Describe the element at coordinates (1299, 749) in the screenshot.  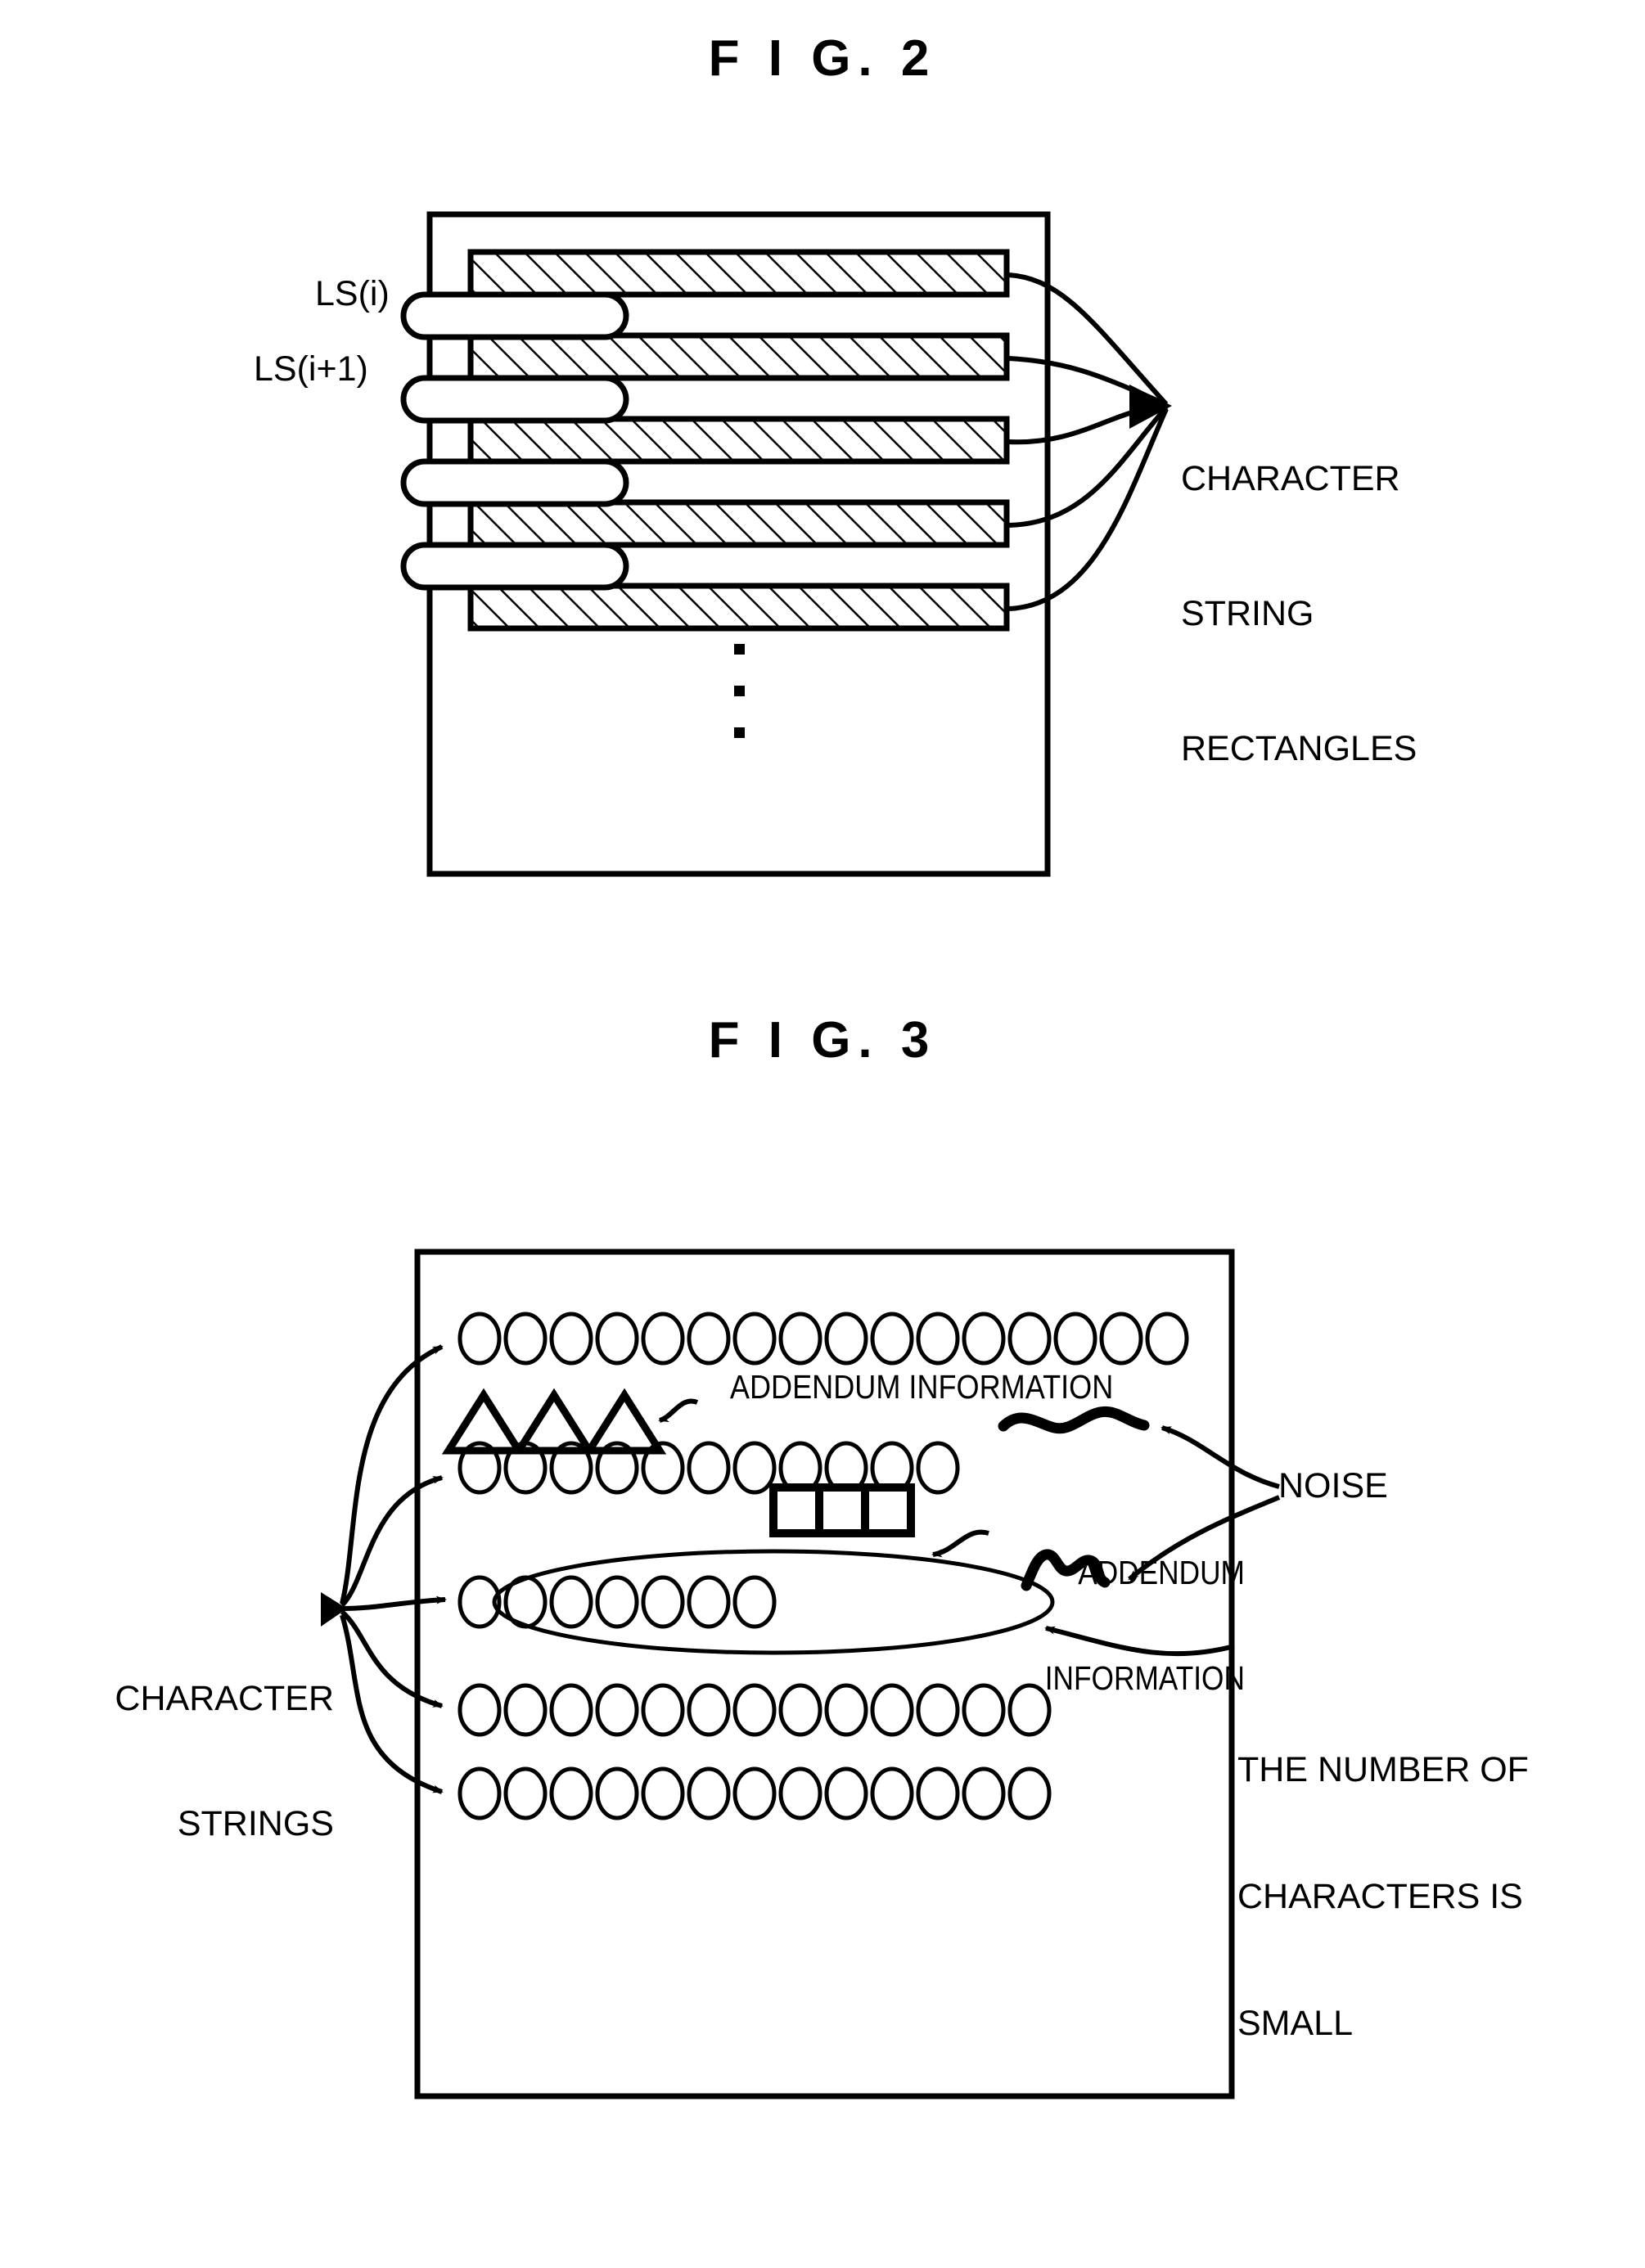
I see `csr-line-3: RECTANGLES` at that location.